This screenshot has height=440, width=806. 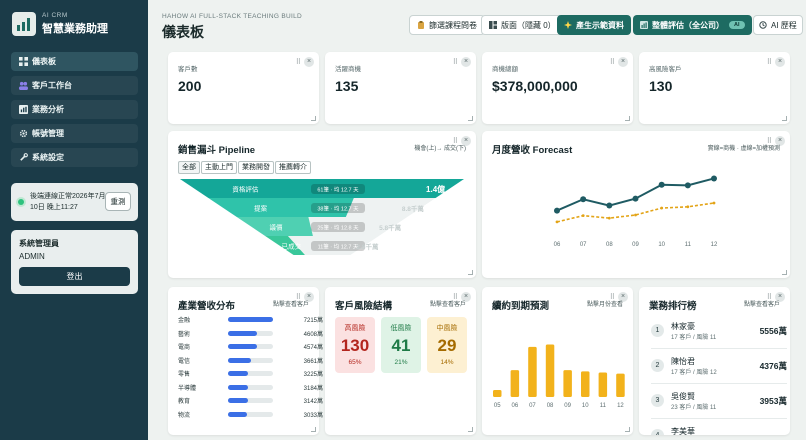 What do you see at coordinates (762, 303) in the screenshot?
I see `ranking-click-note: 點擊查看客戶` at bounding box center [762, 303].